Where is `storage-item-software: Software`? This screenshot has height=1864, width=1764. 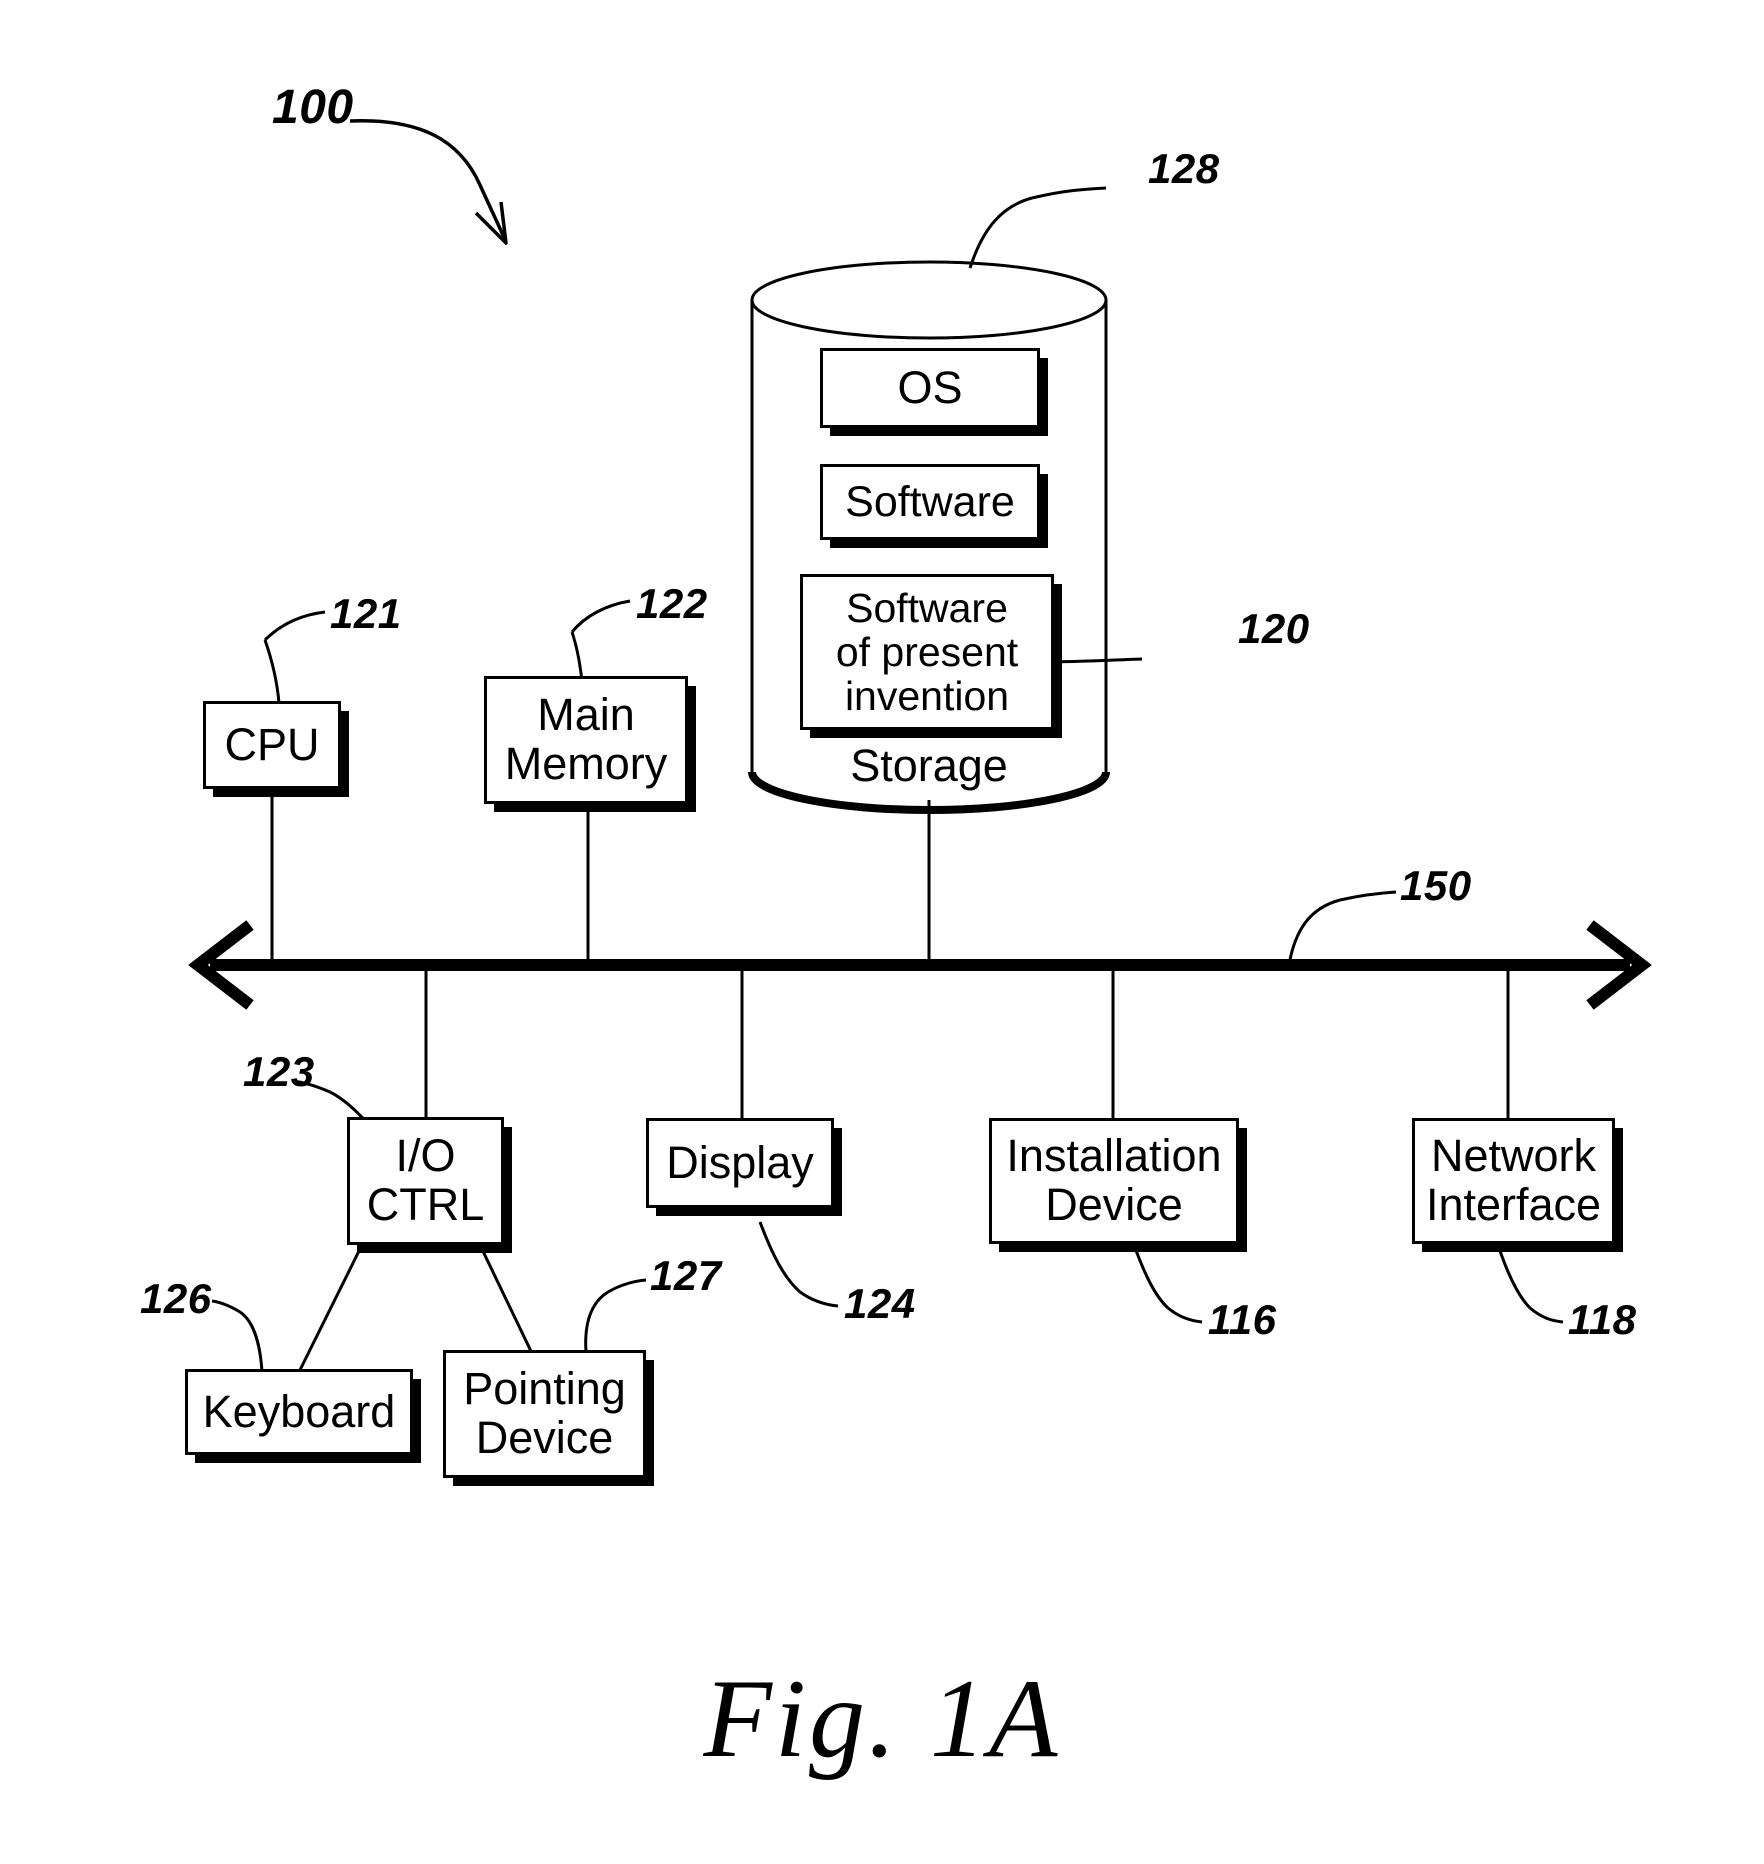 storage-item-software: Software is located at coordinates (930, 502).